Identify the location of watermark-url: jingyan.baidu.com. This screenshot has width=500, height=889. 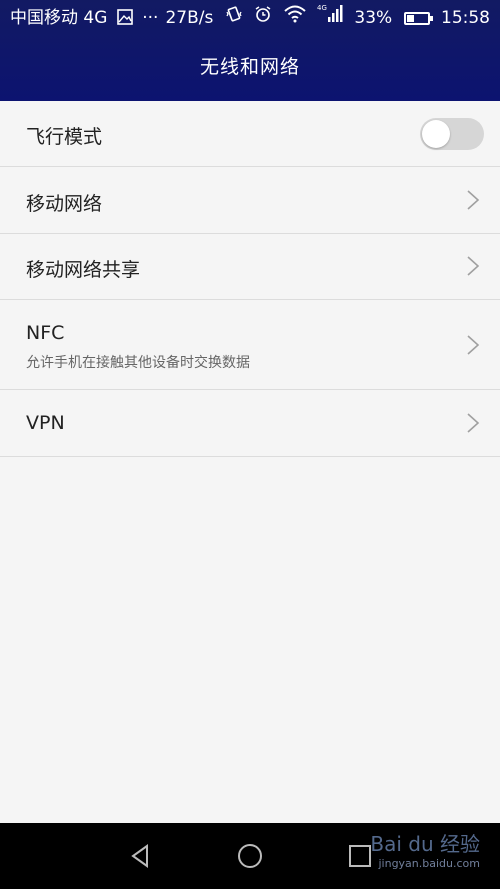
(429, 863).